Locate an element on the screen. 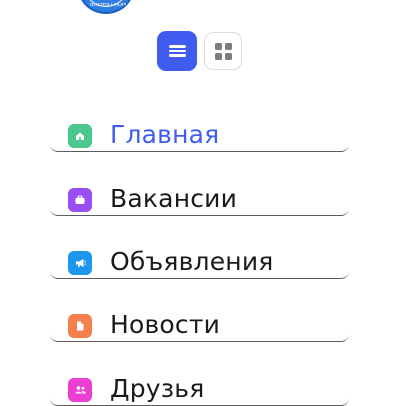 Image resolution: width=400 pixels, height=406 pixels. logo: ВОЕННО-МОРСКОЕ УЧЕБНОЕ is located at coordinates (106, 7).